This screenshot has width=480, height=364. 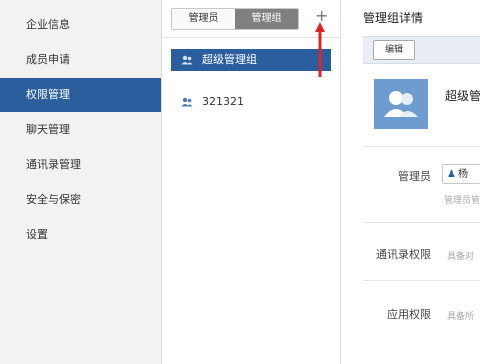 I want to click on group-avatar-icon, so click(x=401, y=104).